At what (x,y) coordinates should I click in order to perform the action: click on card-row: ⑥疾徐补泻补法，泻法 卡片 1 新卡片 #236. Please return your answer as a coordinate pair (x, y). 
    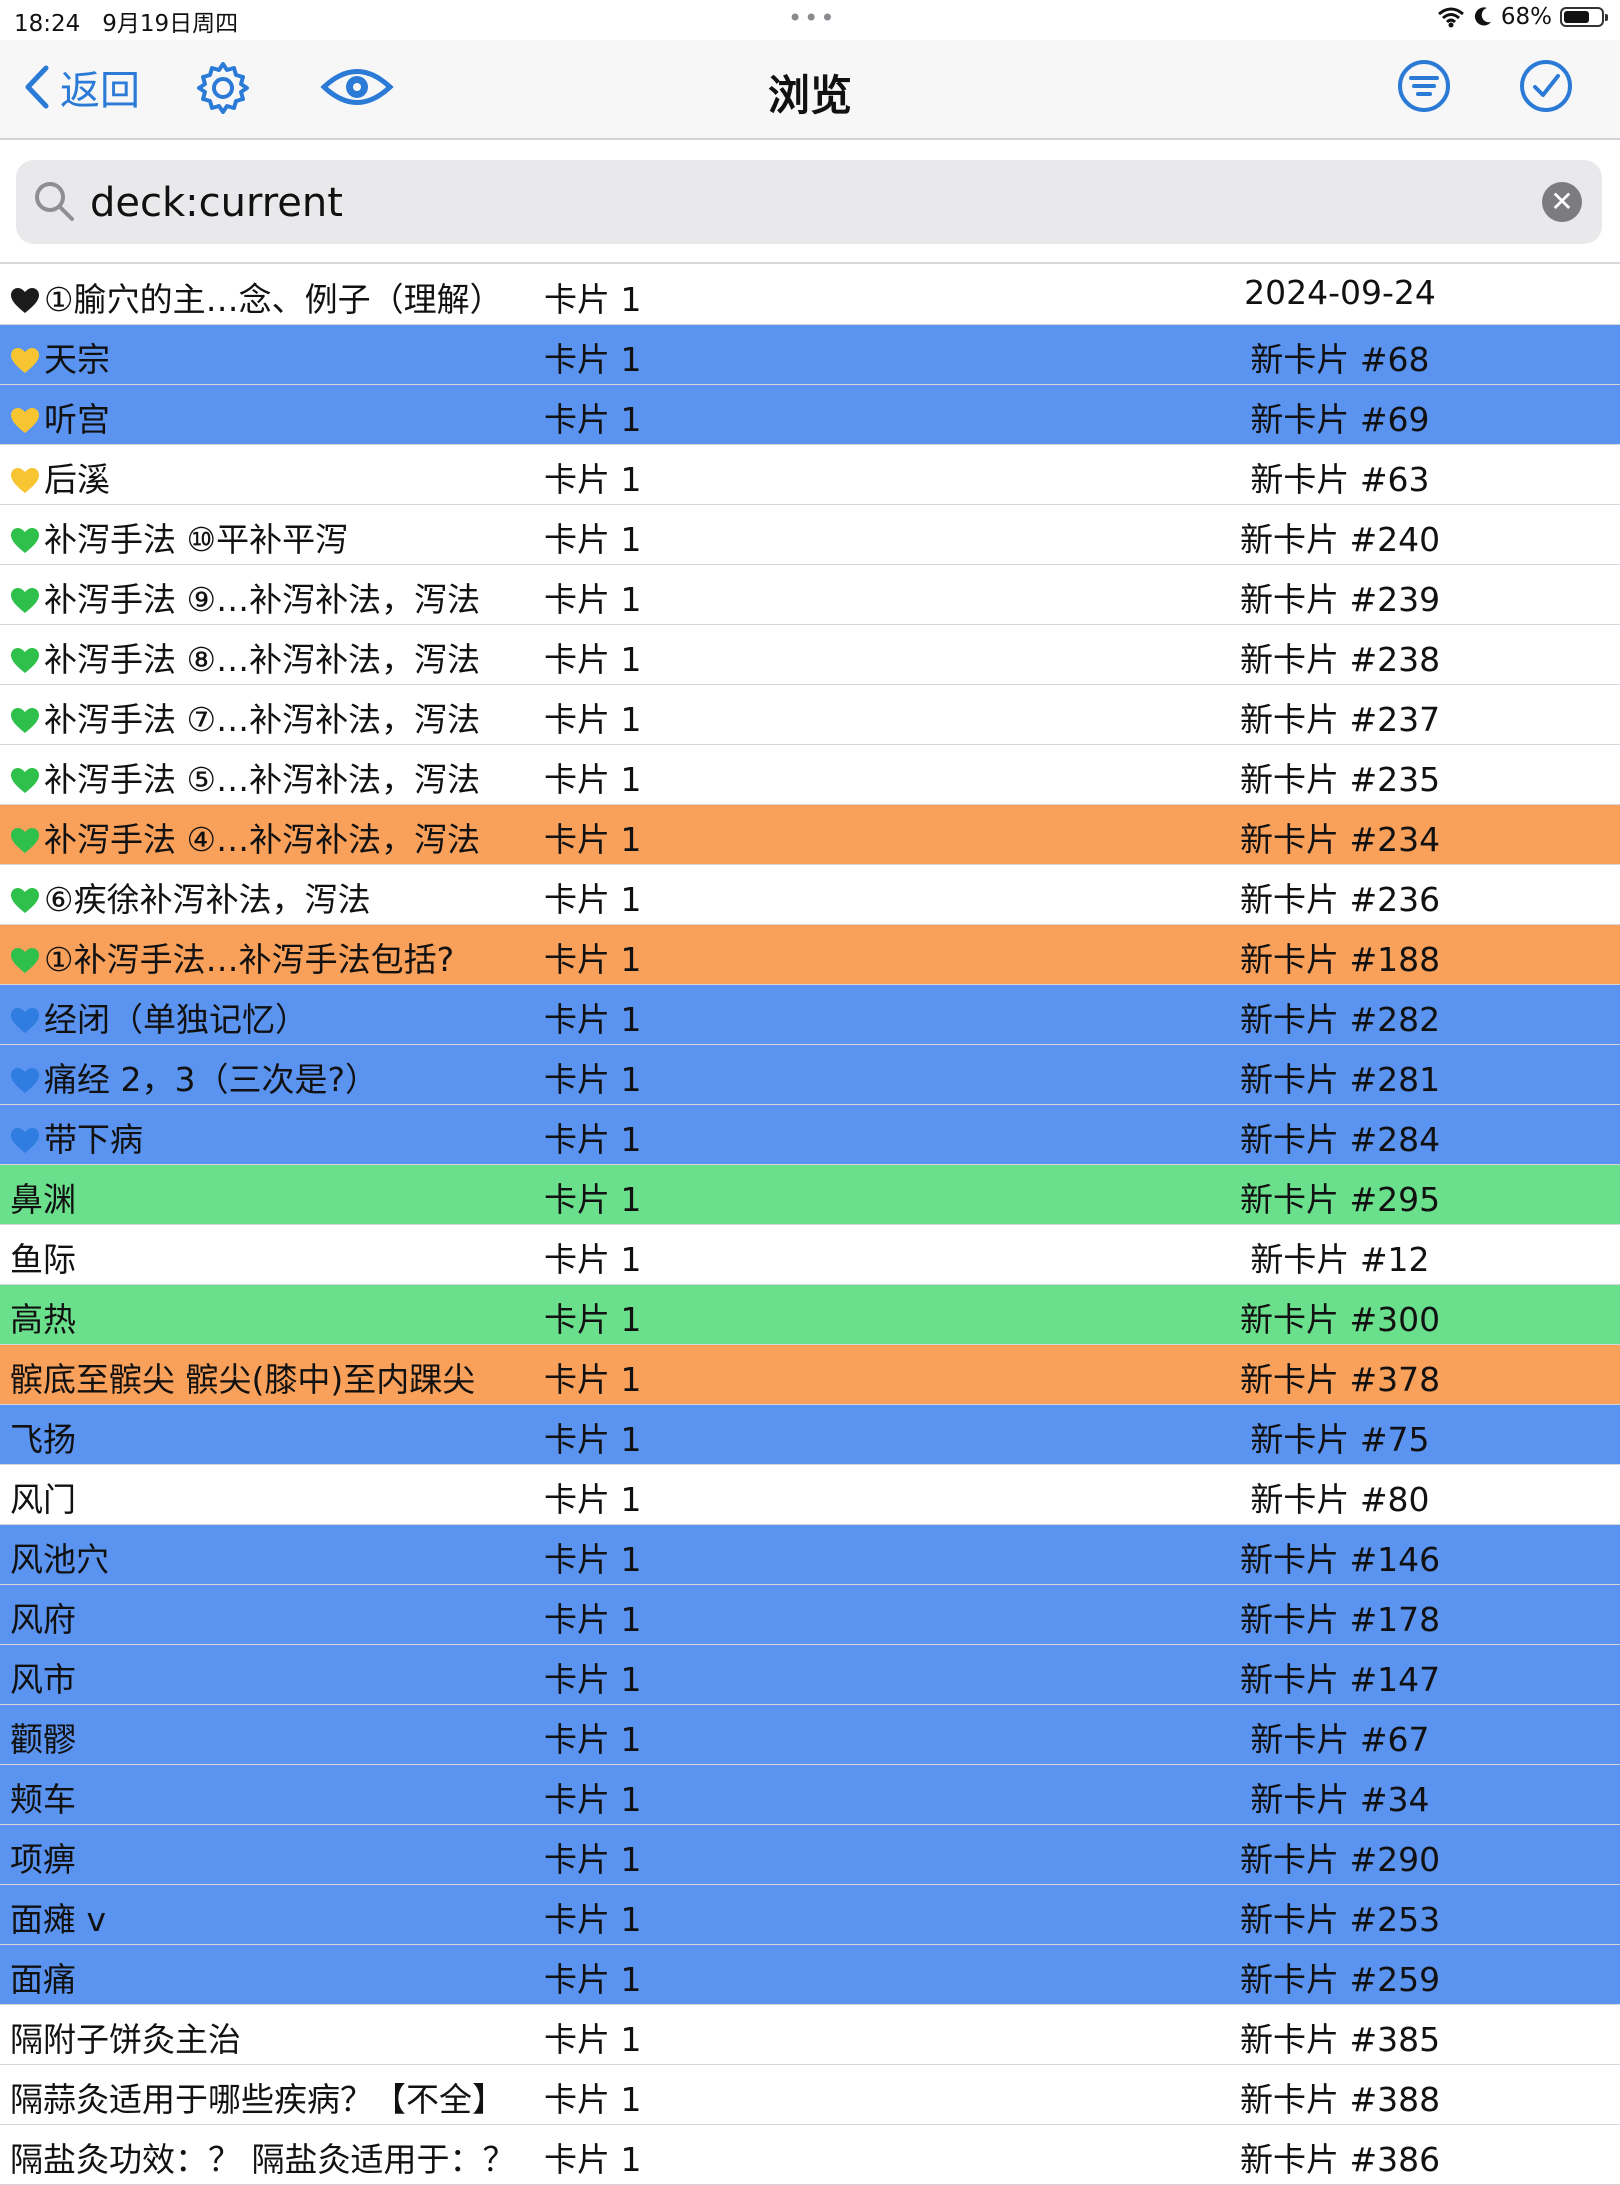
    Looking at the image, I should click on (810, 895).